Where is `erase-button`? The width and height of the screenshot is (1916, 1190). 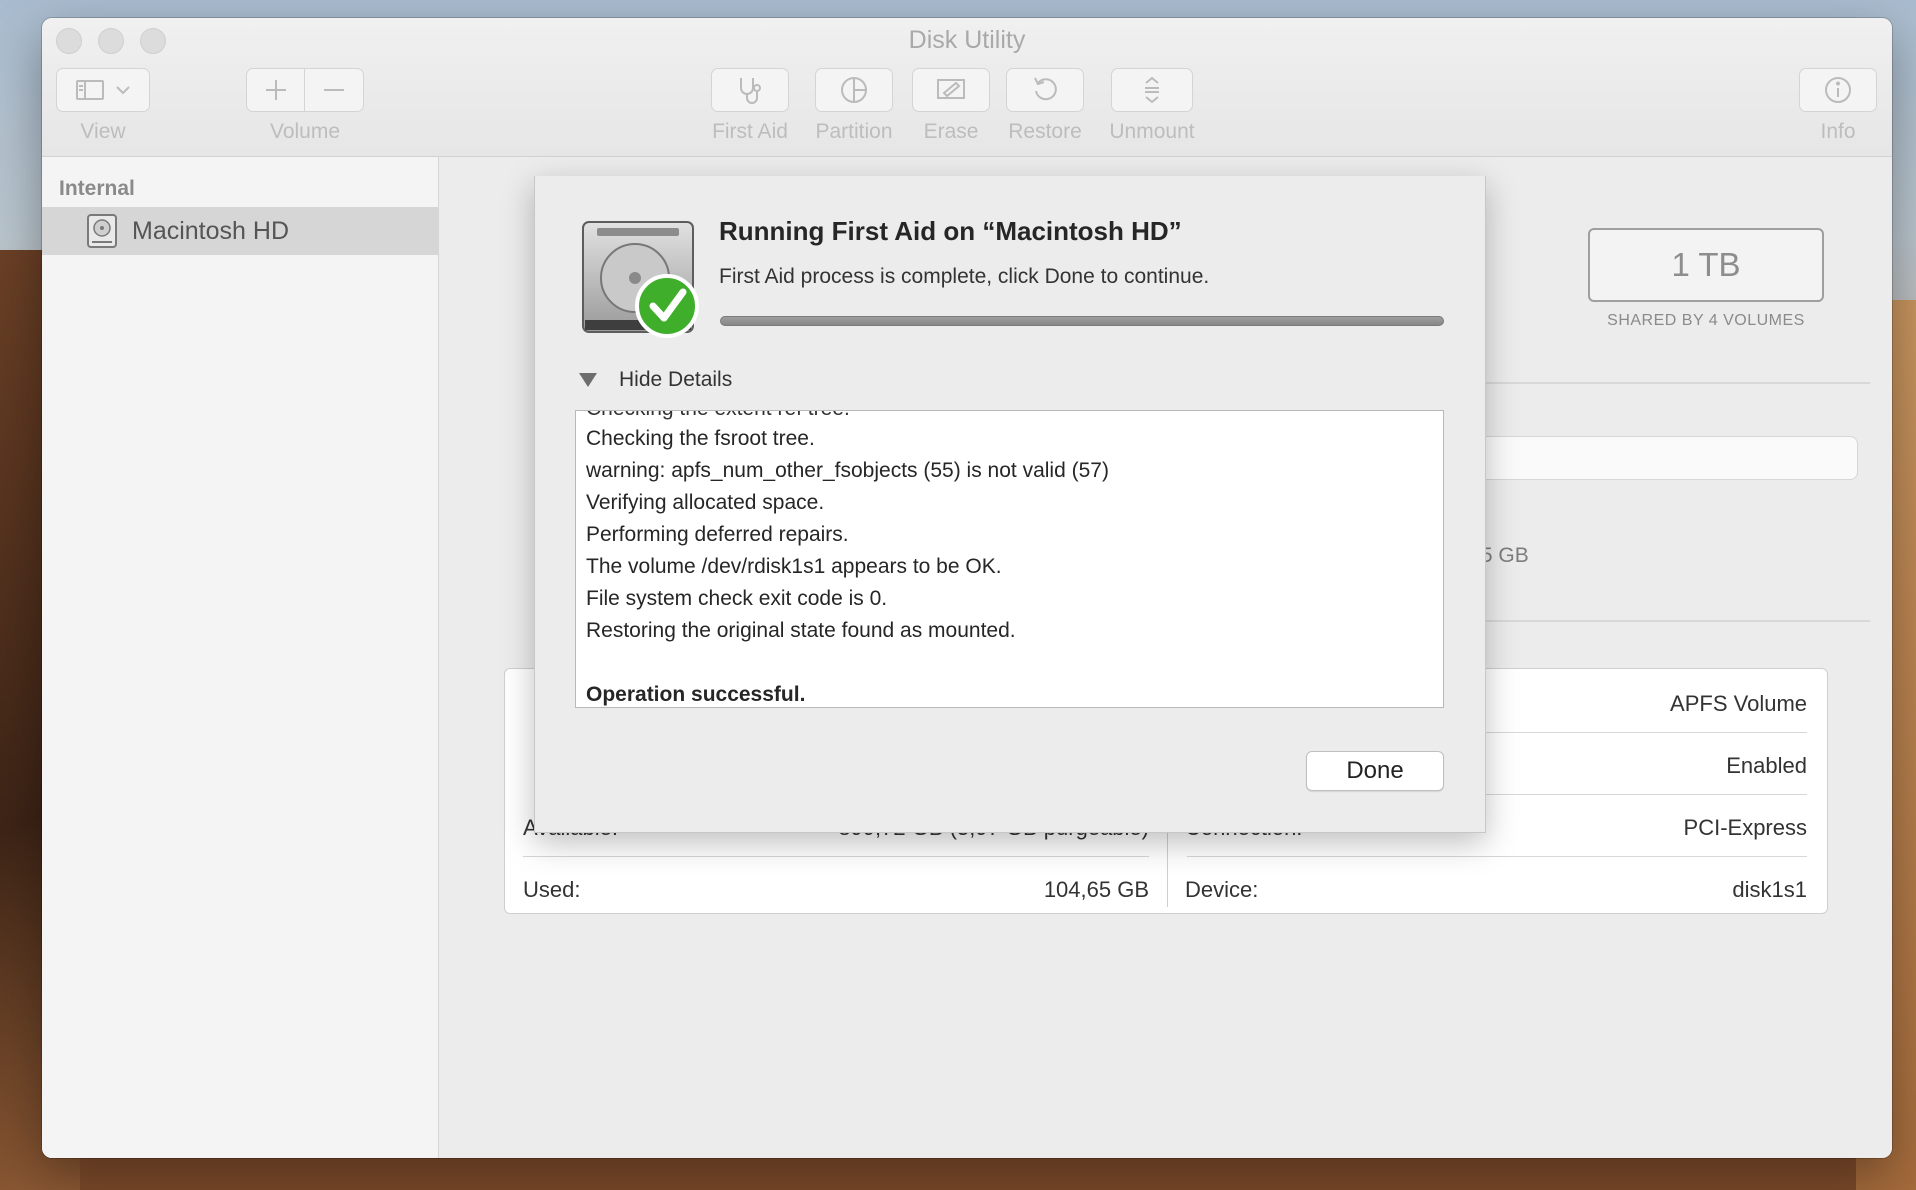 erase-button is located at coordinates (951, 90).